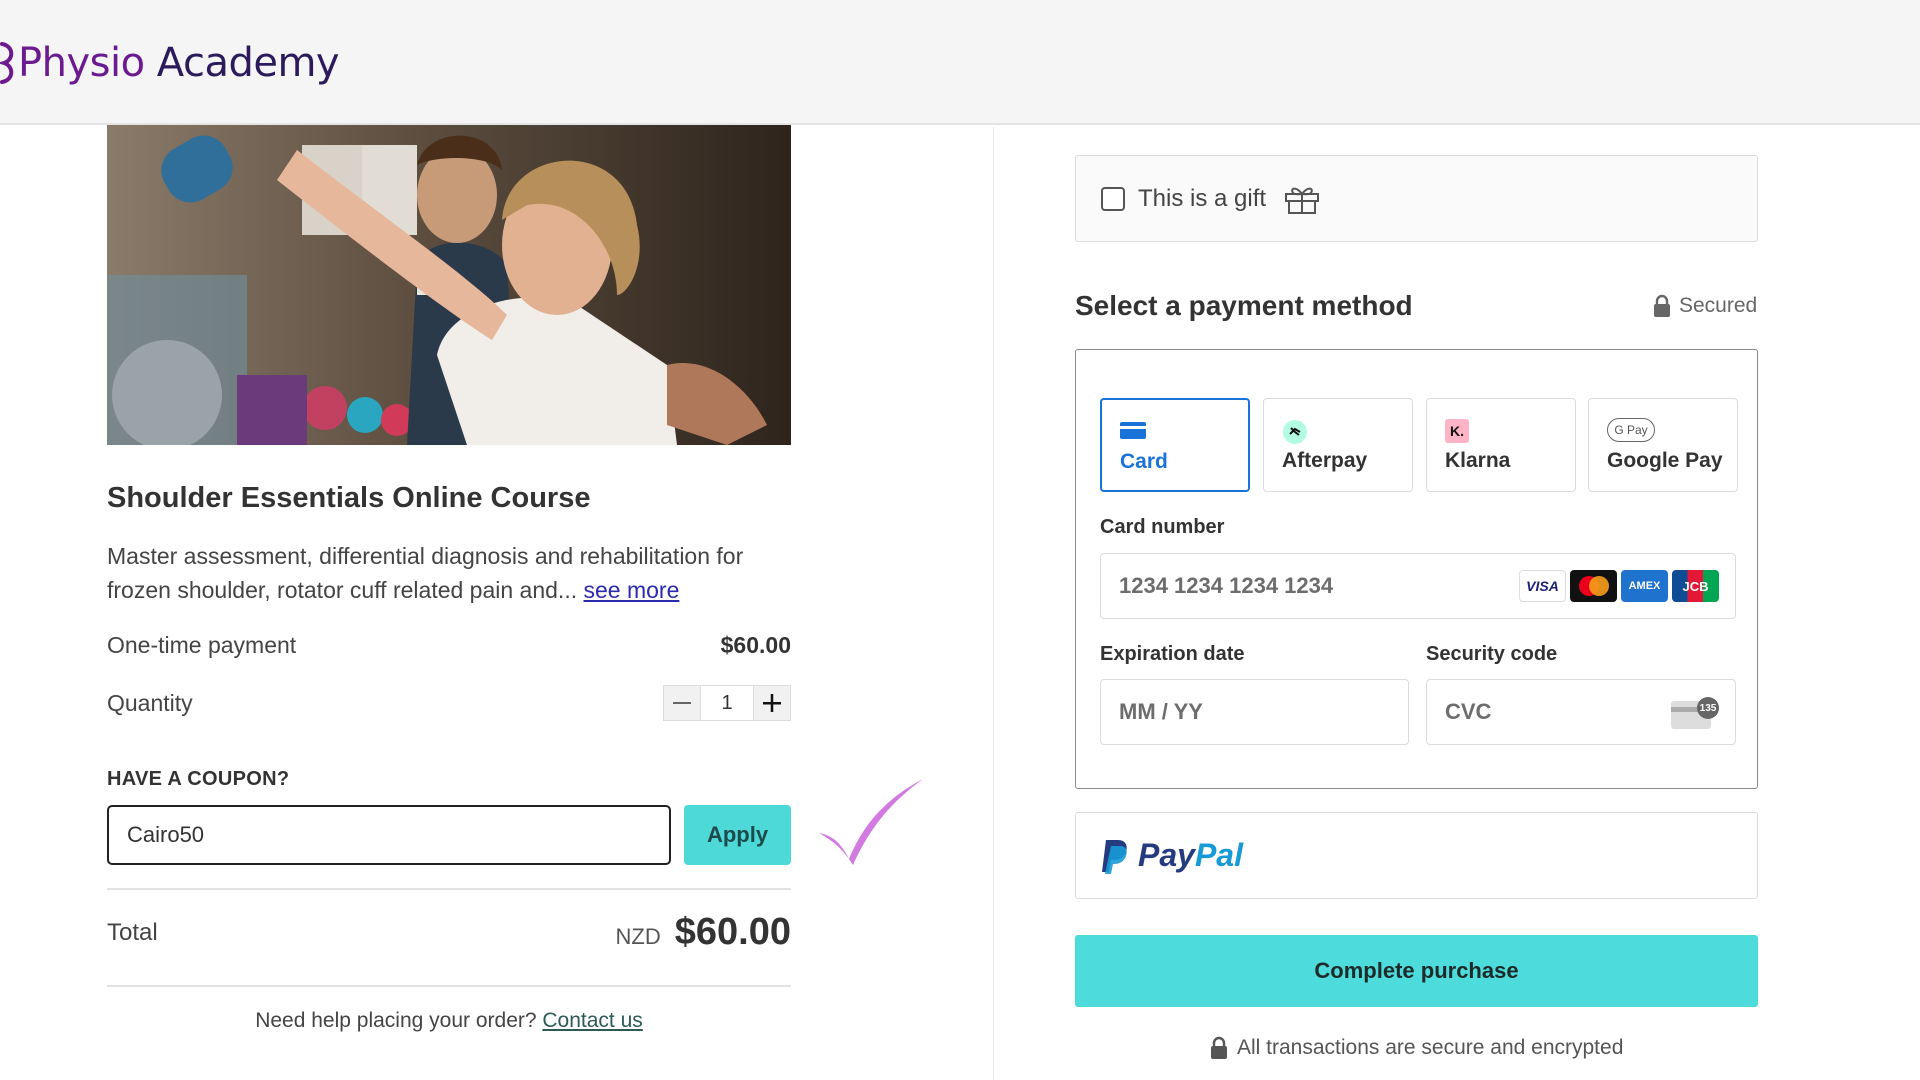 The image size is (1920, 1080). Describe the element at coordinates (1468, 711) in the screenshot. I see `cvc-placeholder: CVC` at that location.